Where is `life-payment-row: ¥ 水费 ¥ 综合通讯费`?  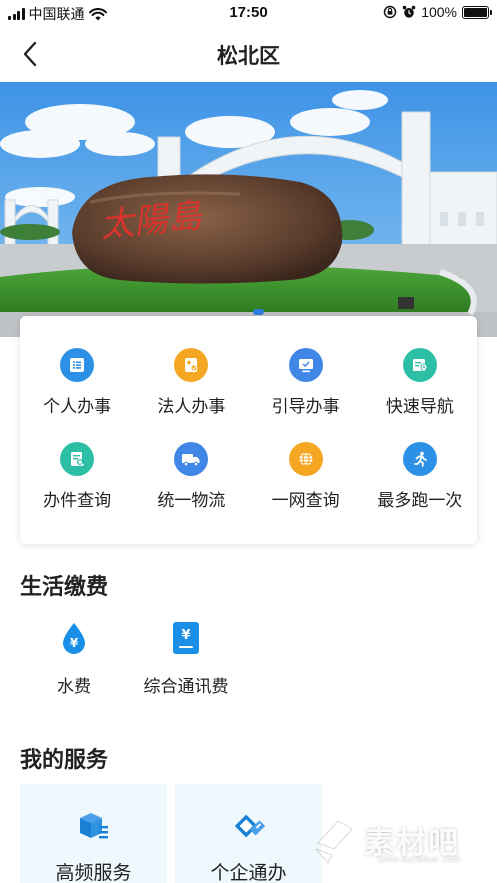 life-payment-row: ¥ 水费 ¥ 综合通讯费 is located at coordinates (143, 658).